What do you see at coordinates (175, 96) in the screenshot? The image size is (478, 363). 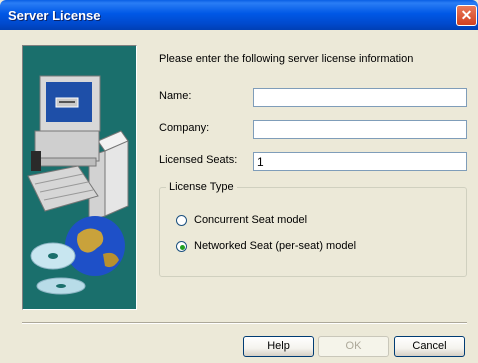 I see `name-label: Name:` at bounding box center [175, 96].